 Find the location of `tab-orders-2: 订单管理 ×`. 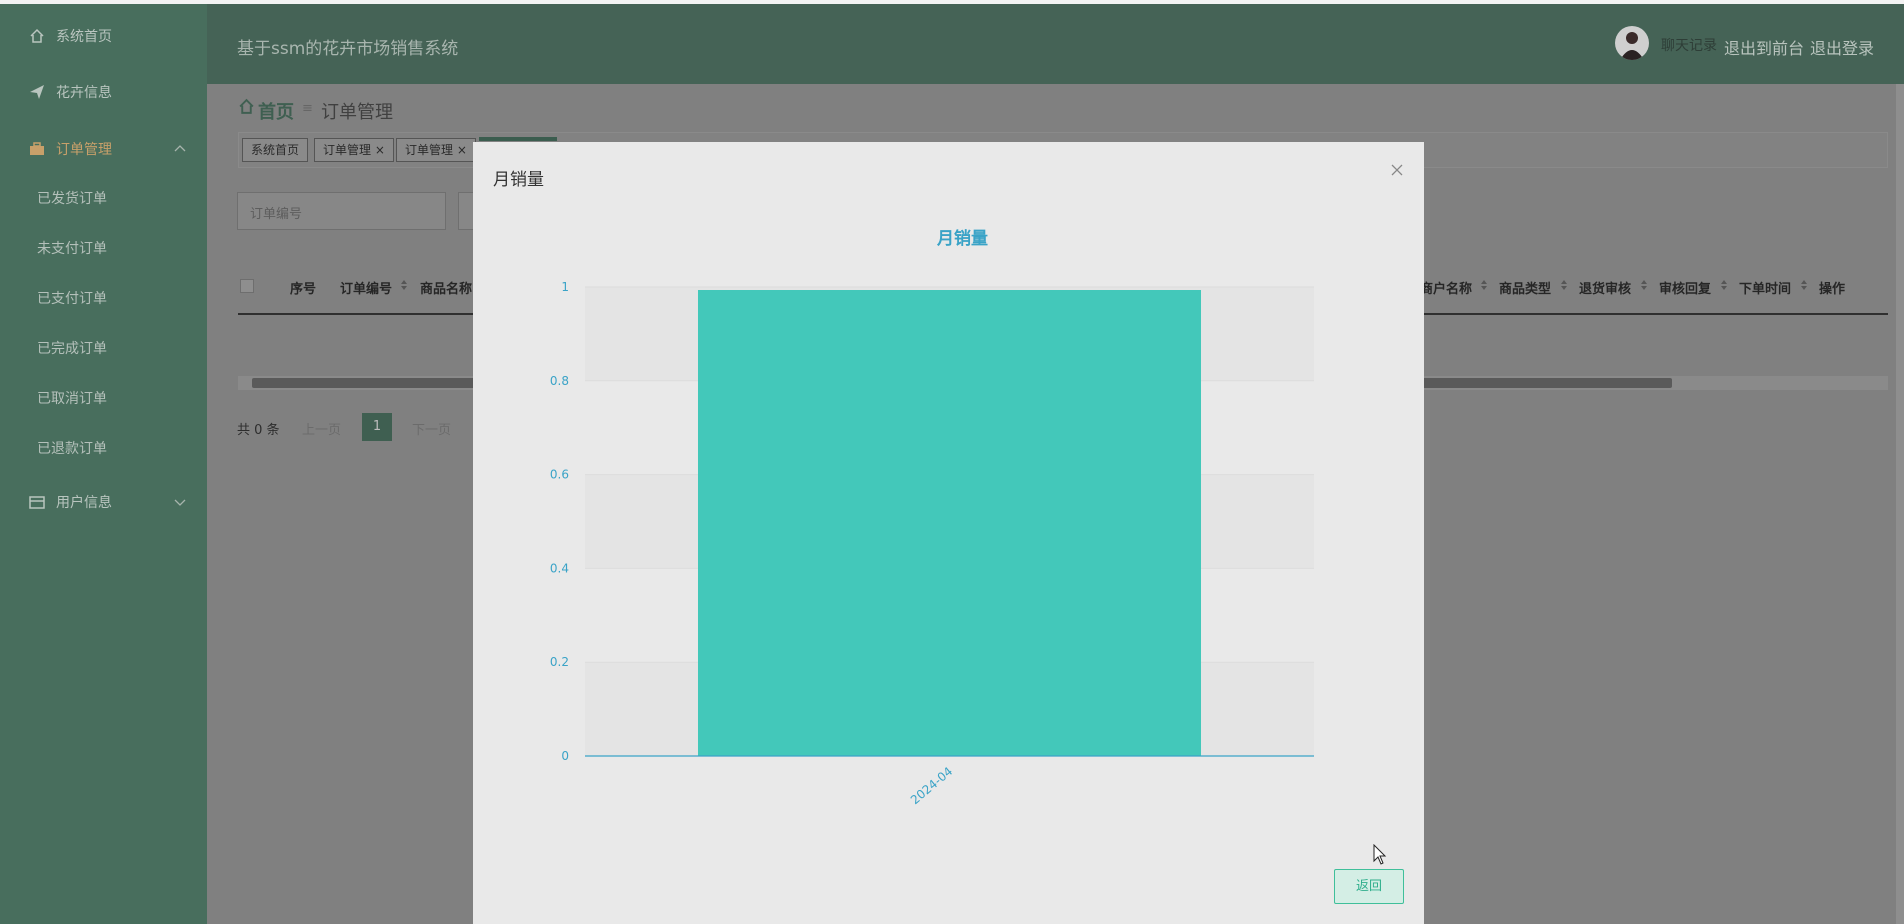

tab-orders-2: 订单管理 × is located at coordinates (436, 150).